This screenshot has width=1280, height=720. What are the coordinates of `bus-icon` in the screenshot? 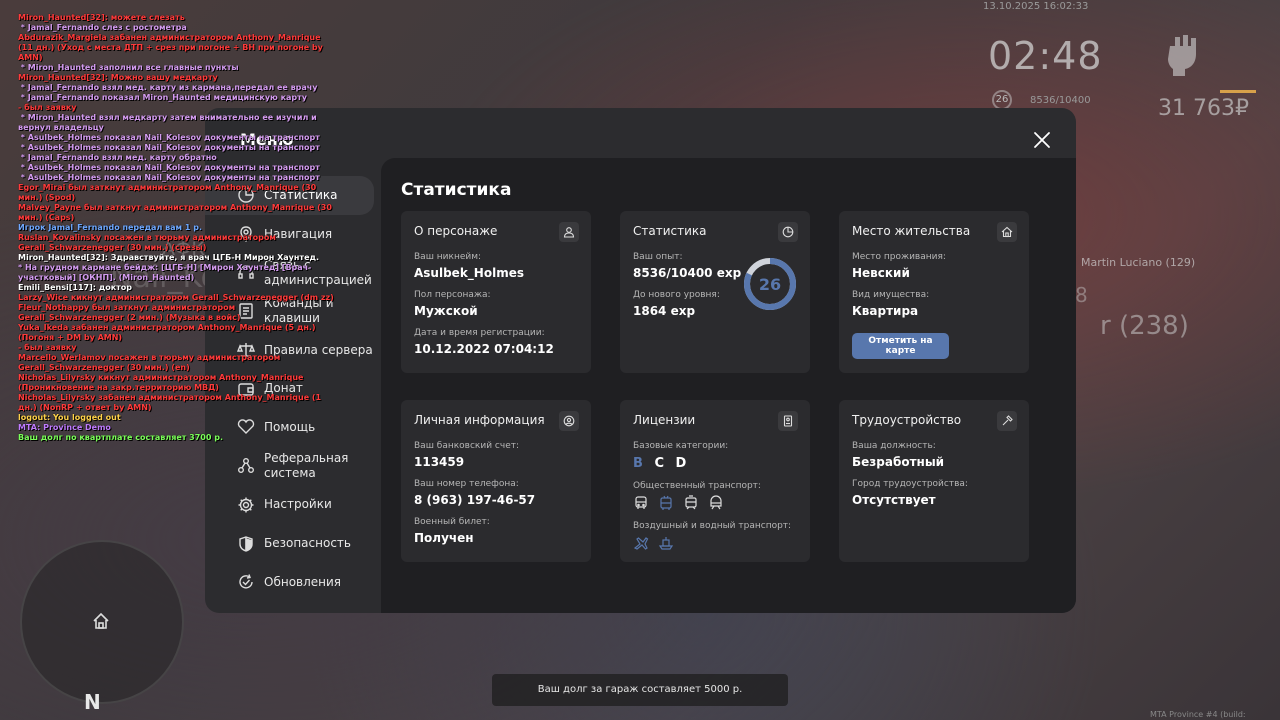 It's located at (641, 503).